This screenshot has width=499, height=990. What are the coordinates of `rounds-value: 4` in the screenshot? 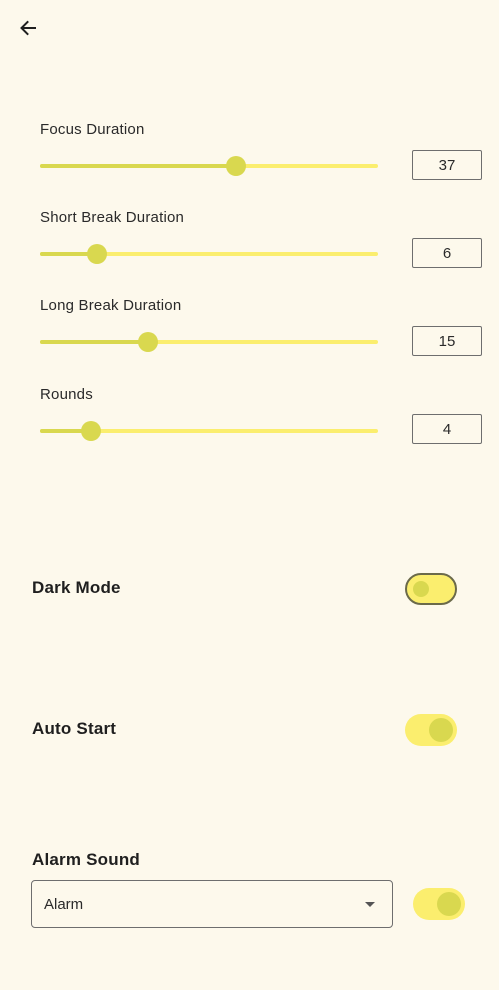 It's located at (447, 429).